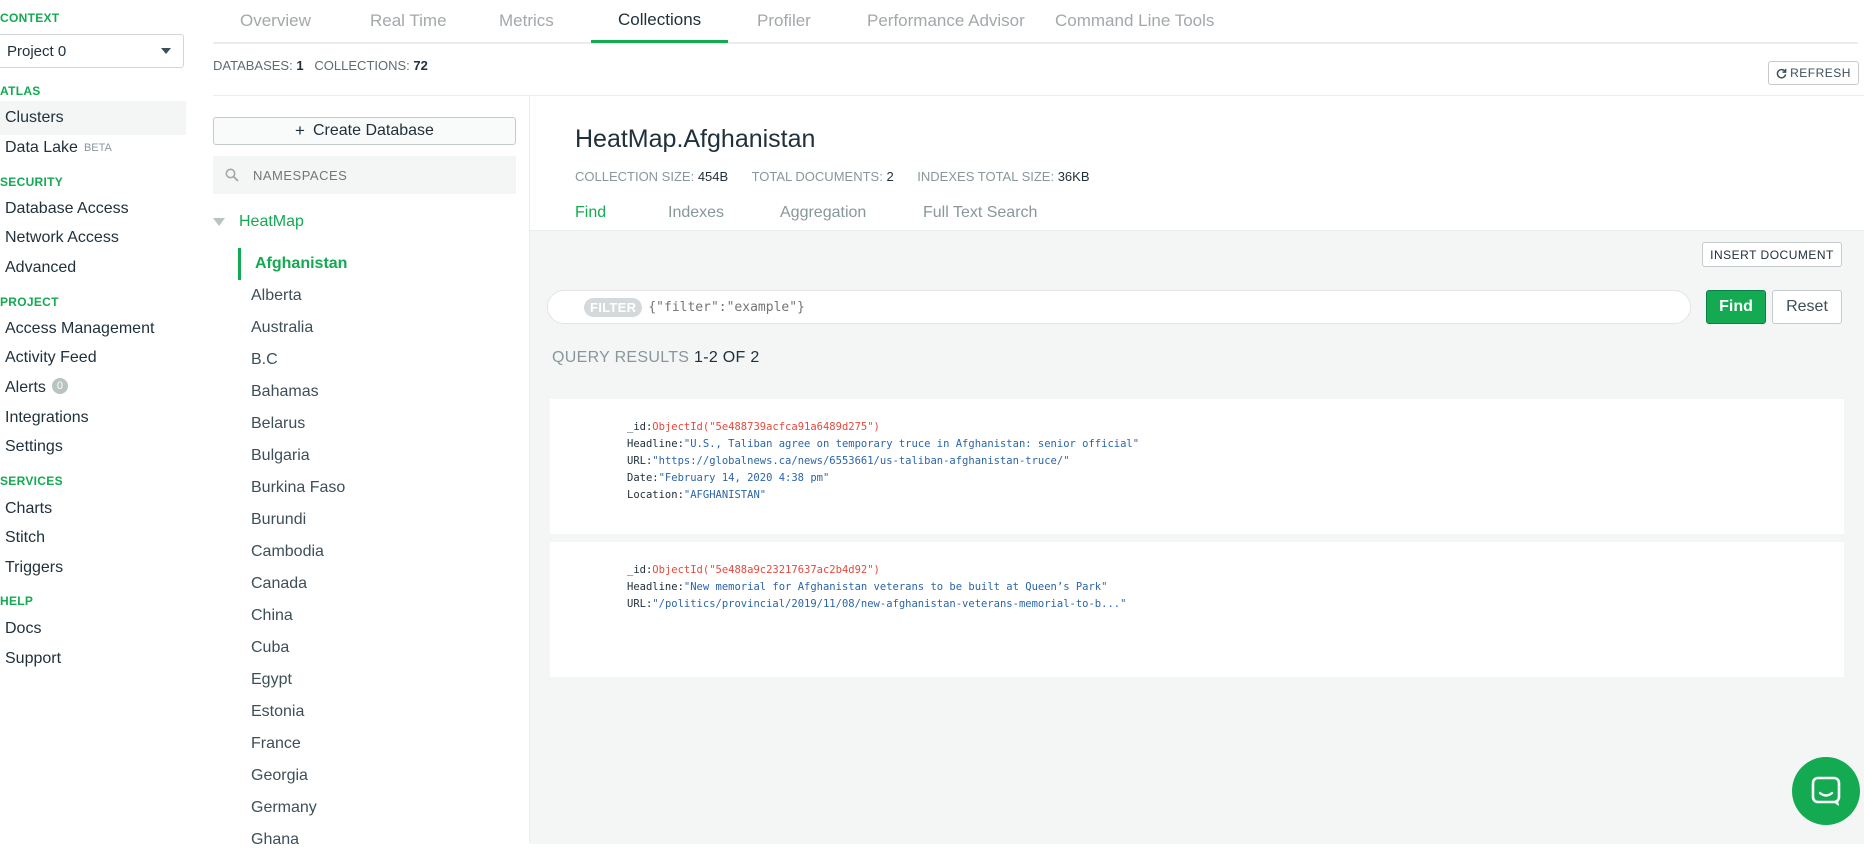 Image resolution: width=1864 pixels, height=856 pixels. What do you see at coordinates (300, 130) in the screenshot?
I see `plus-icon: +` at bounding box center [300, 130].